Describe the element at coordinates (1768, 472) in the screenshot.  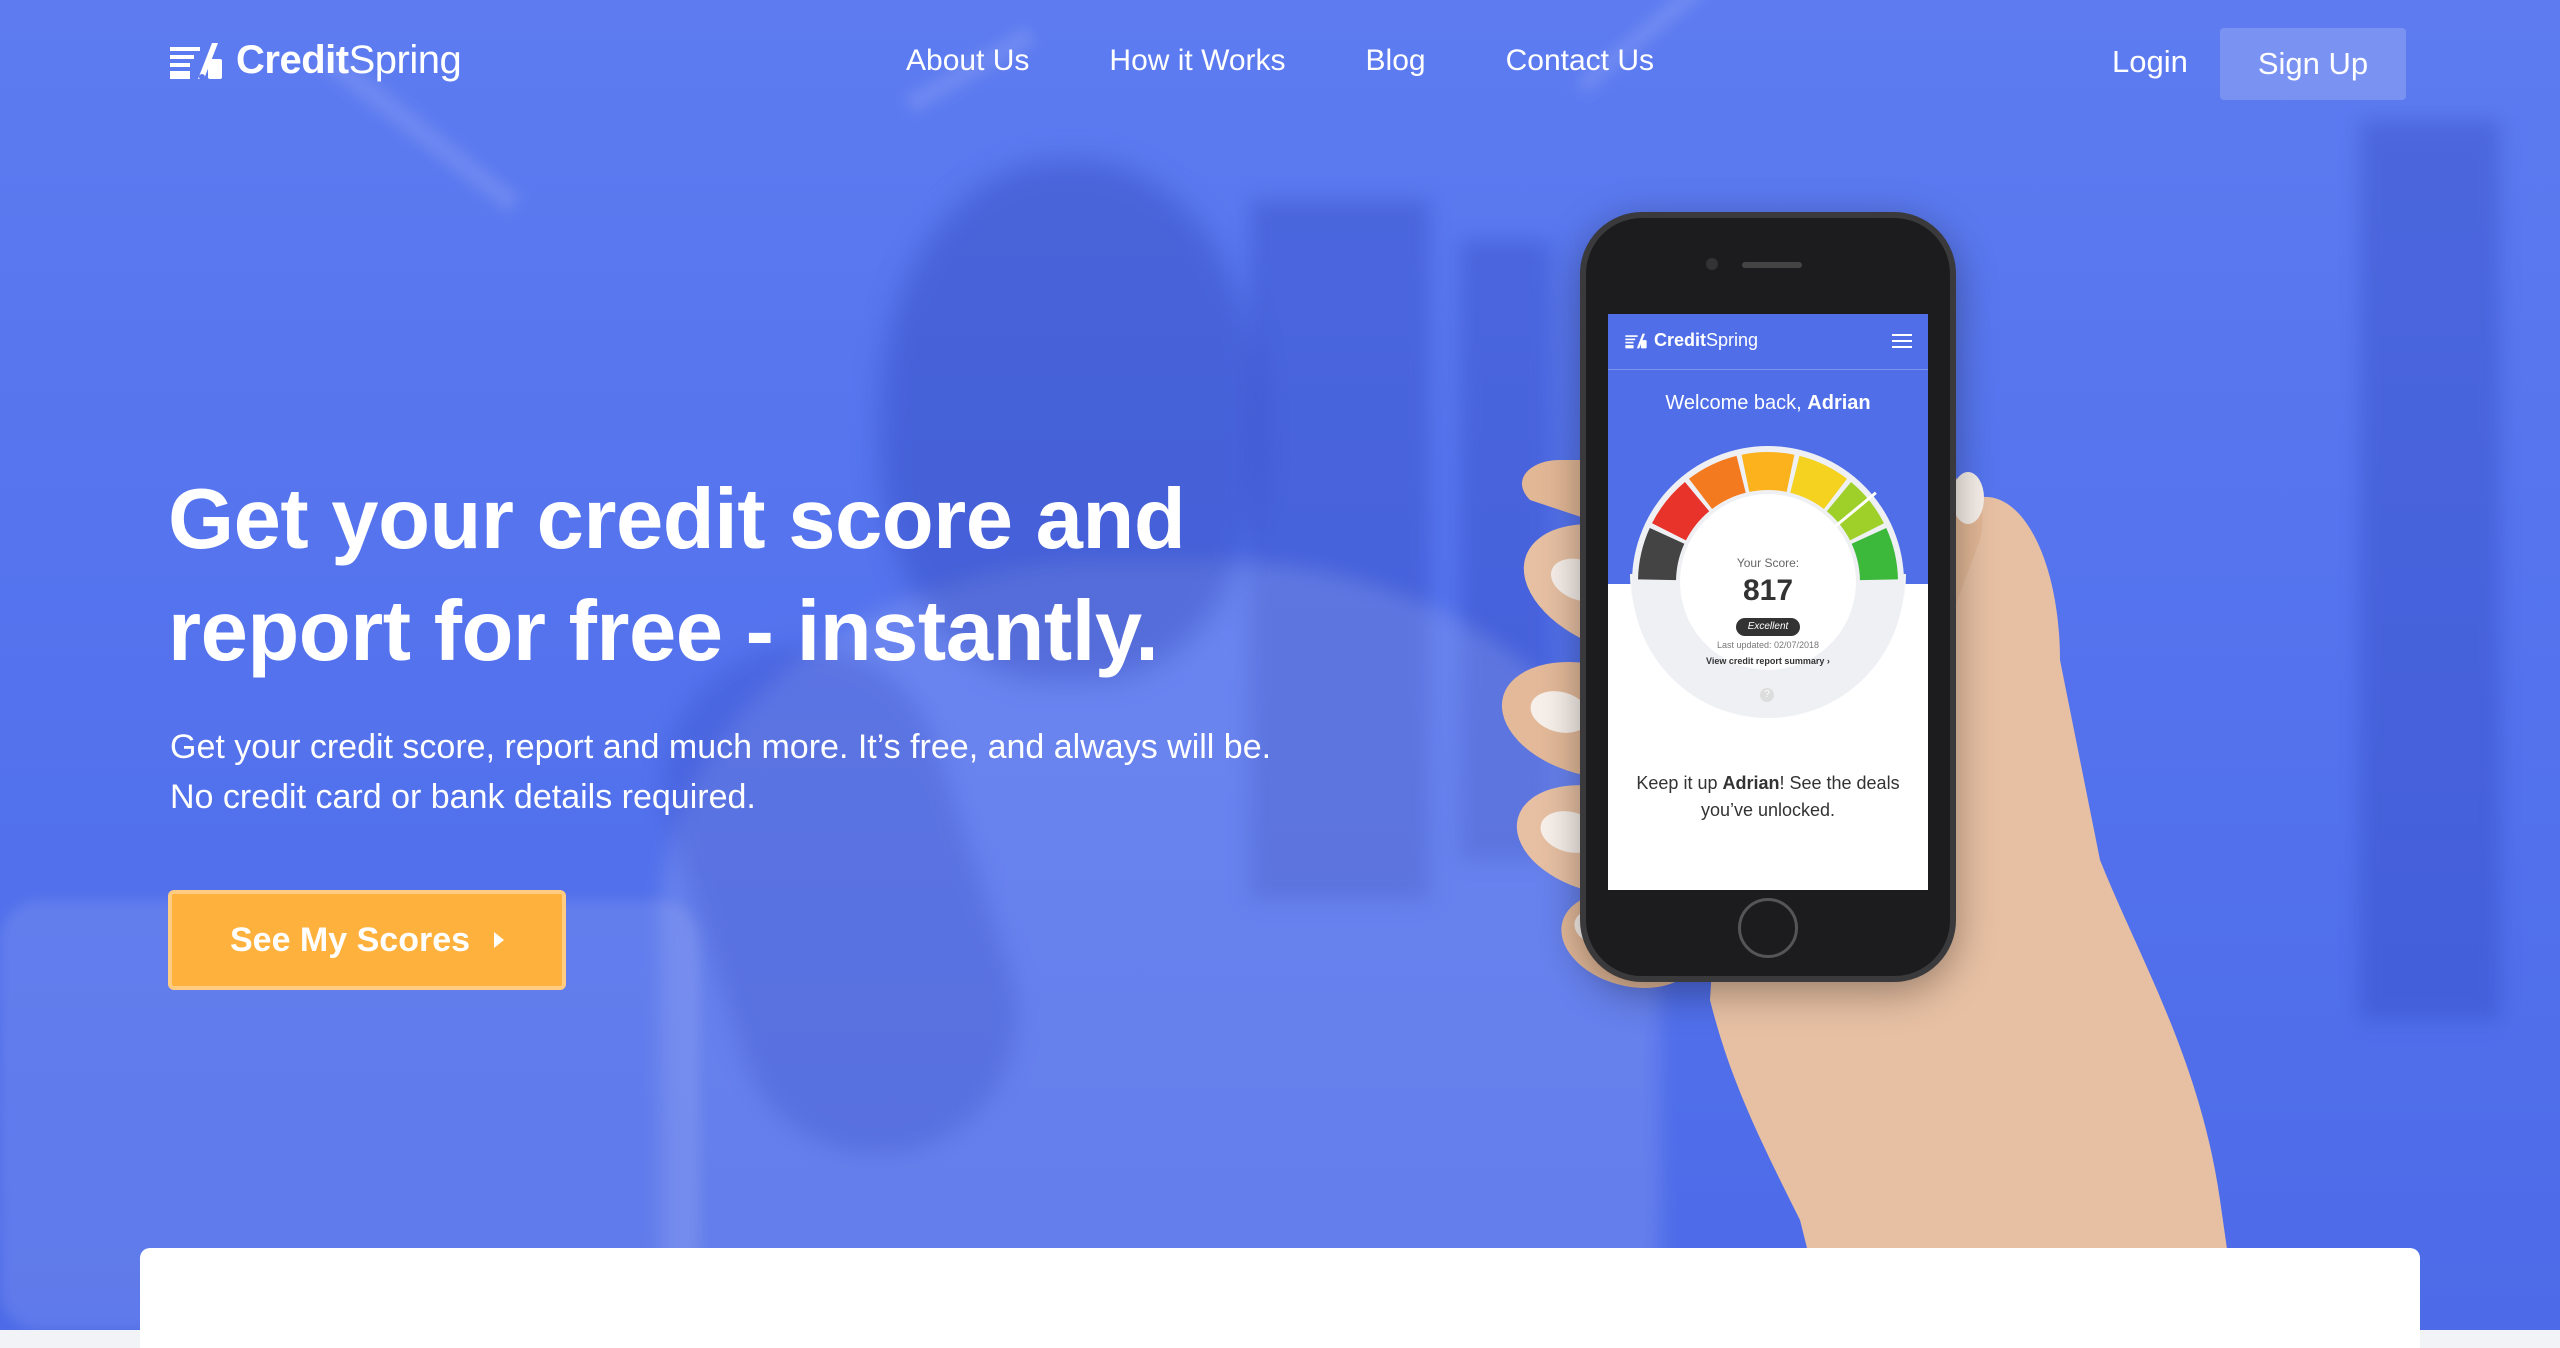
I see `gauge-segment` at that location.